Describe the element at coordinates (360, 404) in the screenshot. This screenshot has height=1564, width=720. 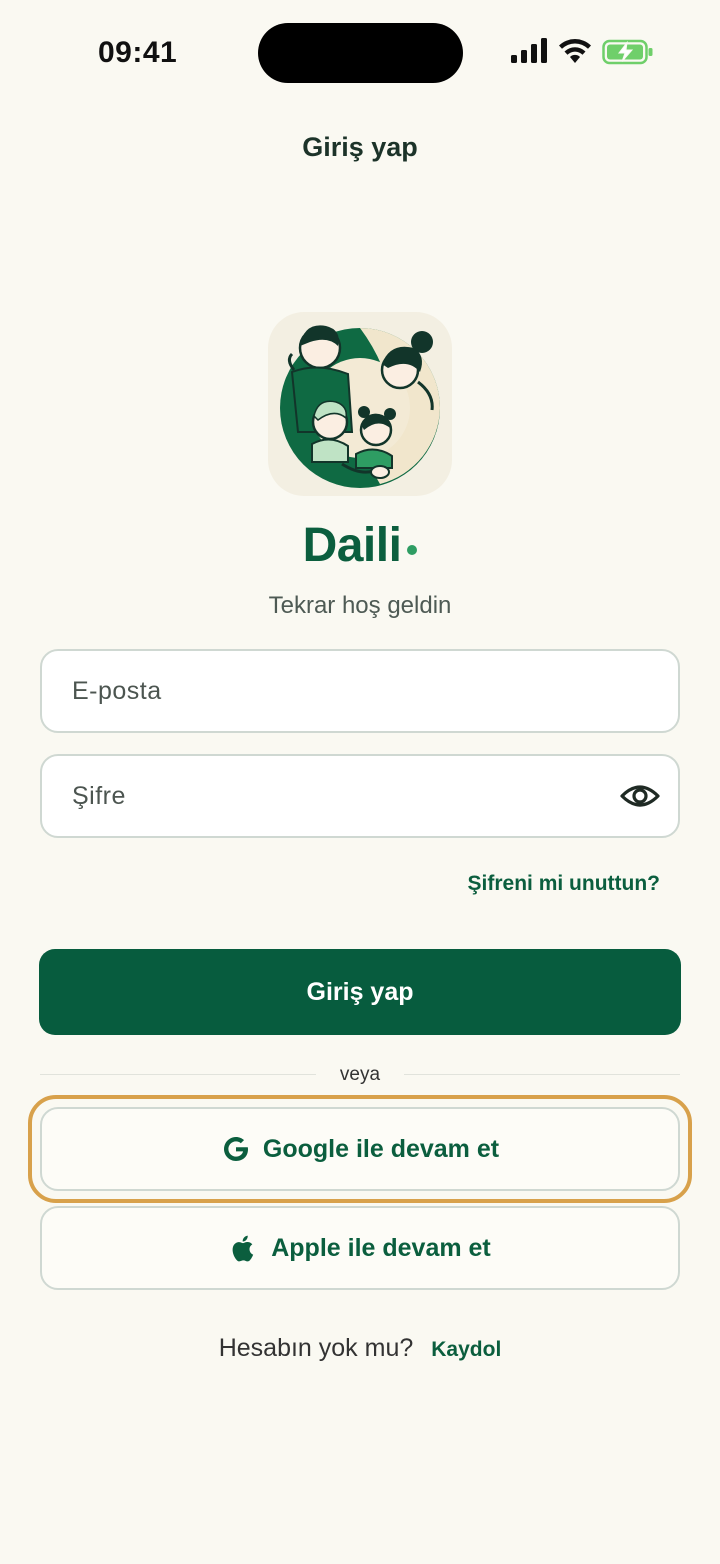
I see `family-illustration-logo` at that location.